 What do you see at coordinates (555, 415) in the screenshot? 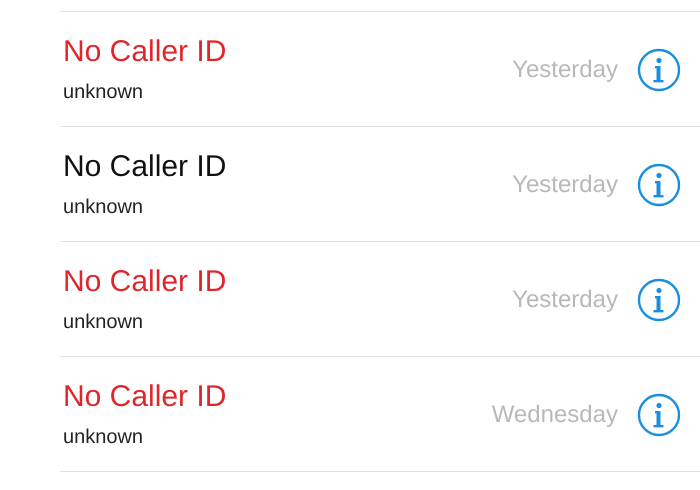
I see `call-date: Wednesday` at bounding box center [555, 415].